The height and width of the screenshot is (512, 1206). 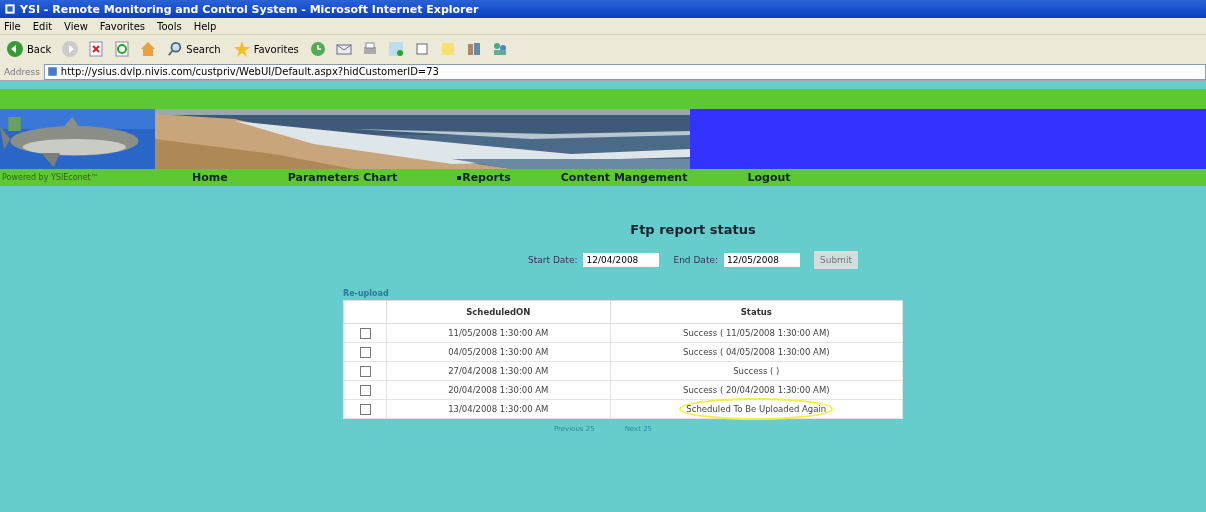 I want to click on page-title: Ftp report status, so click(x=693, y=229).